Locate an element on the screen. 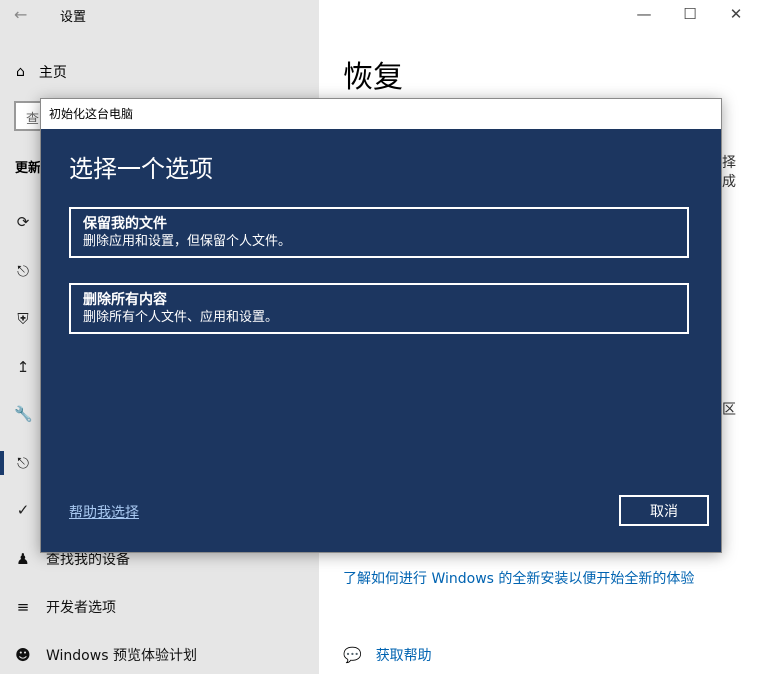 Image resolution: width=759 pixels, height=674 pixels. sidebar-item-label: 开发者选项 is located at coordinates (81, 608).